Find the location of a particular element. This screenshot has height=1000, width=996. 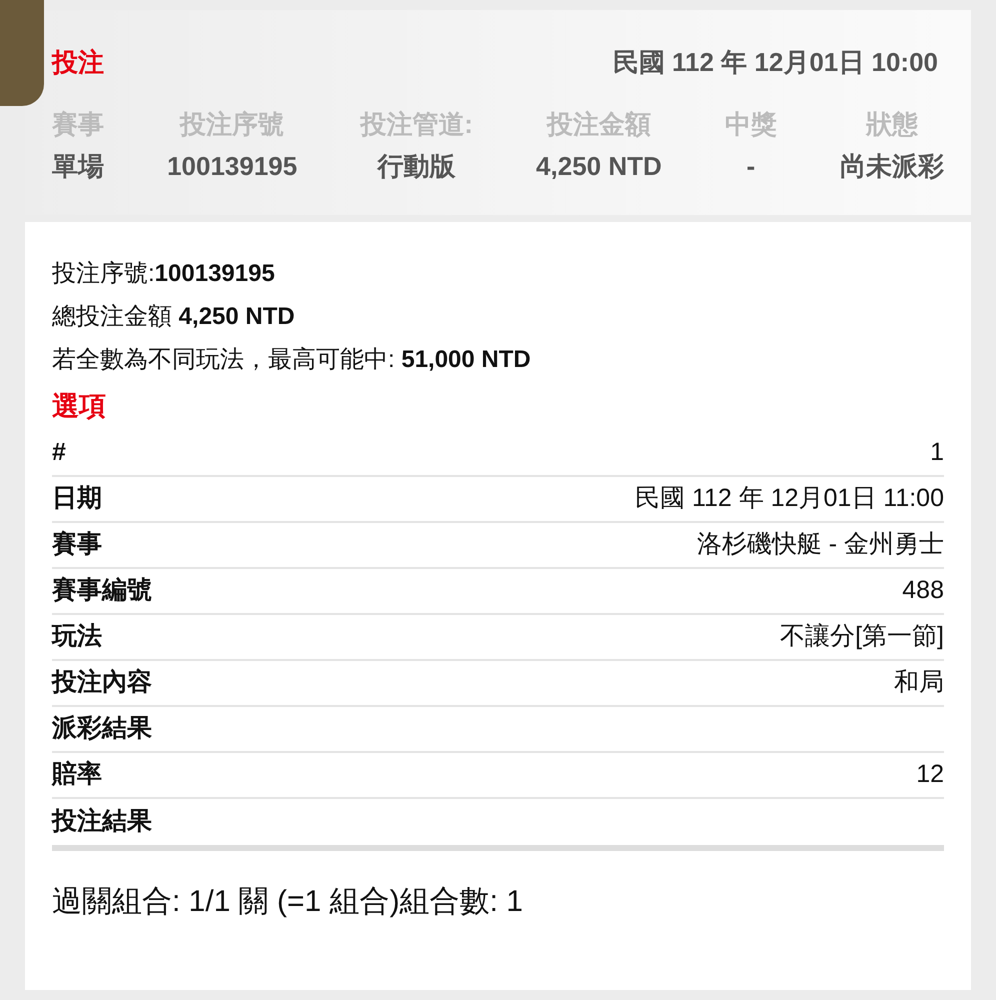

column-header: 中獎 is located at coordinates (750, 124).